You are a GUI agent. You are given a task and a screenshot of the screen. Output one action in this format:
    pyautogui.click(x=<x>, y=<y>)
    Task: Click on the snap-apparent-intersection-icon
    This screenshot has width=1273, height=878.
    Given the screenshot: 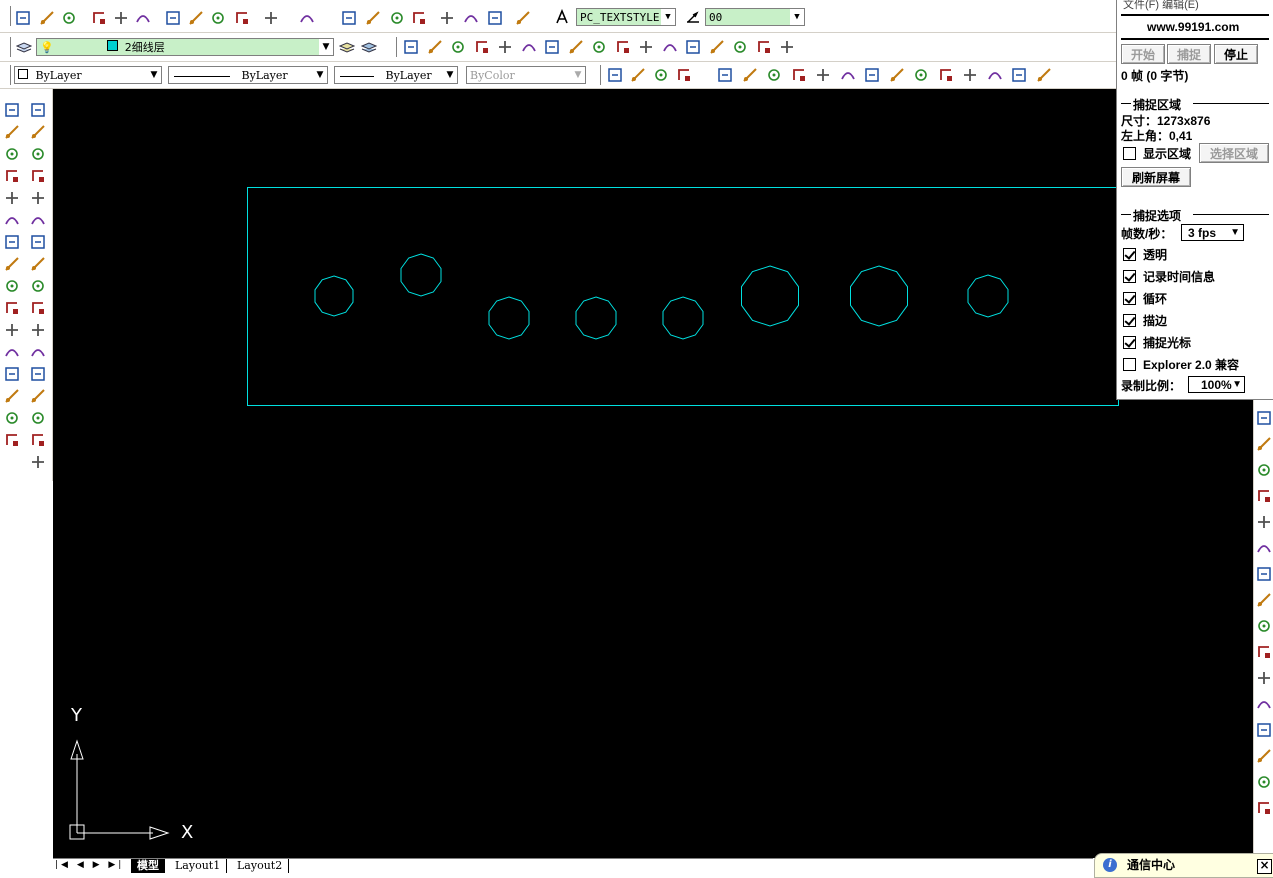 What is the action you would take?
    pyautogui.click(x=529, y=47)
    